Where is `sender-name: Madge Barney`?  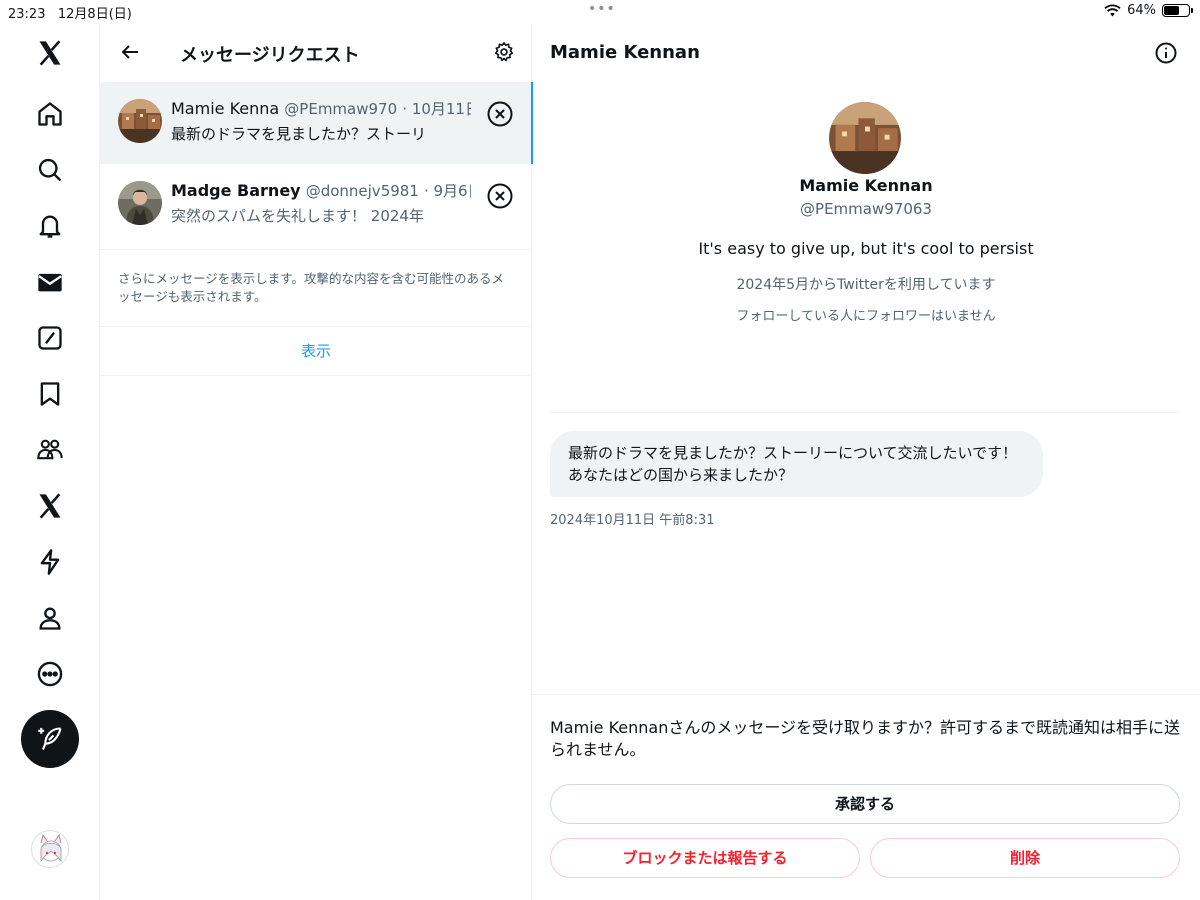 sender-name: Madge Barney is located at coordinates (236, 190).